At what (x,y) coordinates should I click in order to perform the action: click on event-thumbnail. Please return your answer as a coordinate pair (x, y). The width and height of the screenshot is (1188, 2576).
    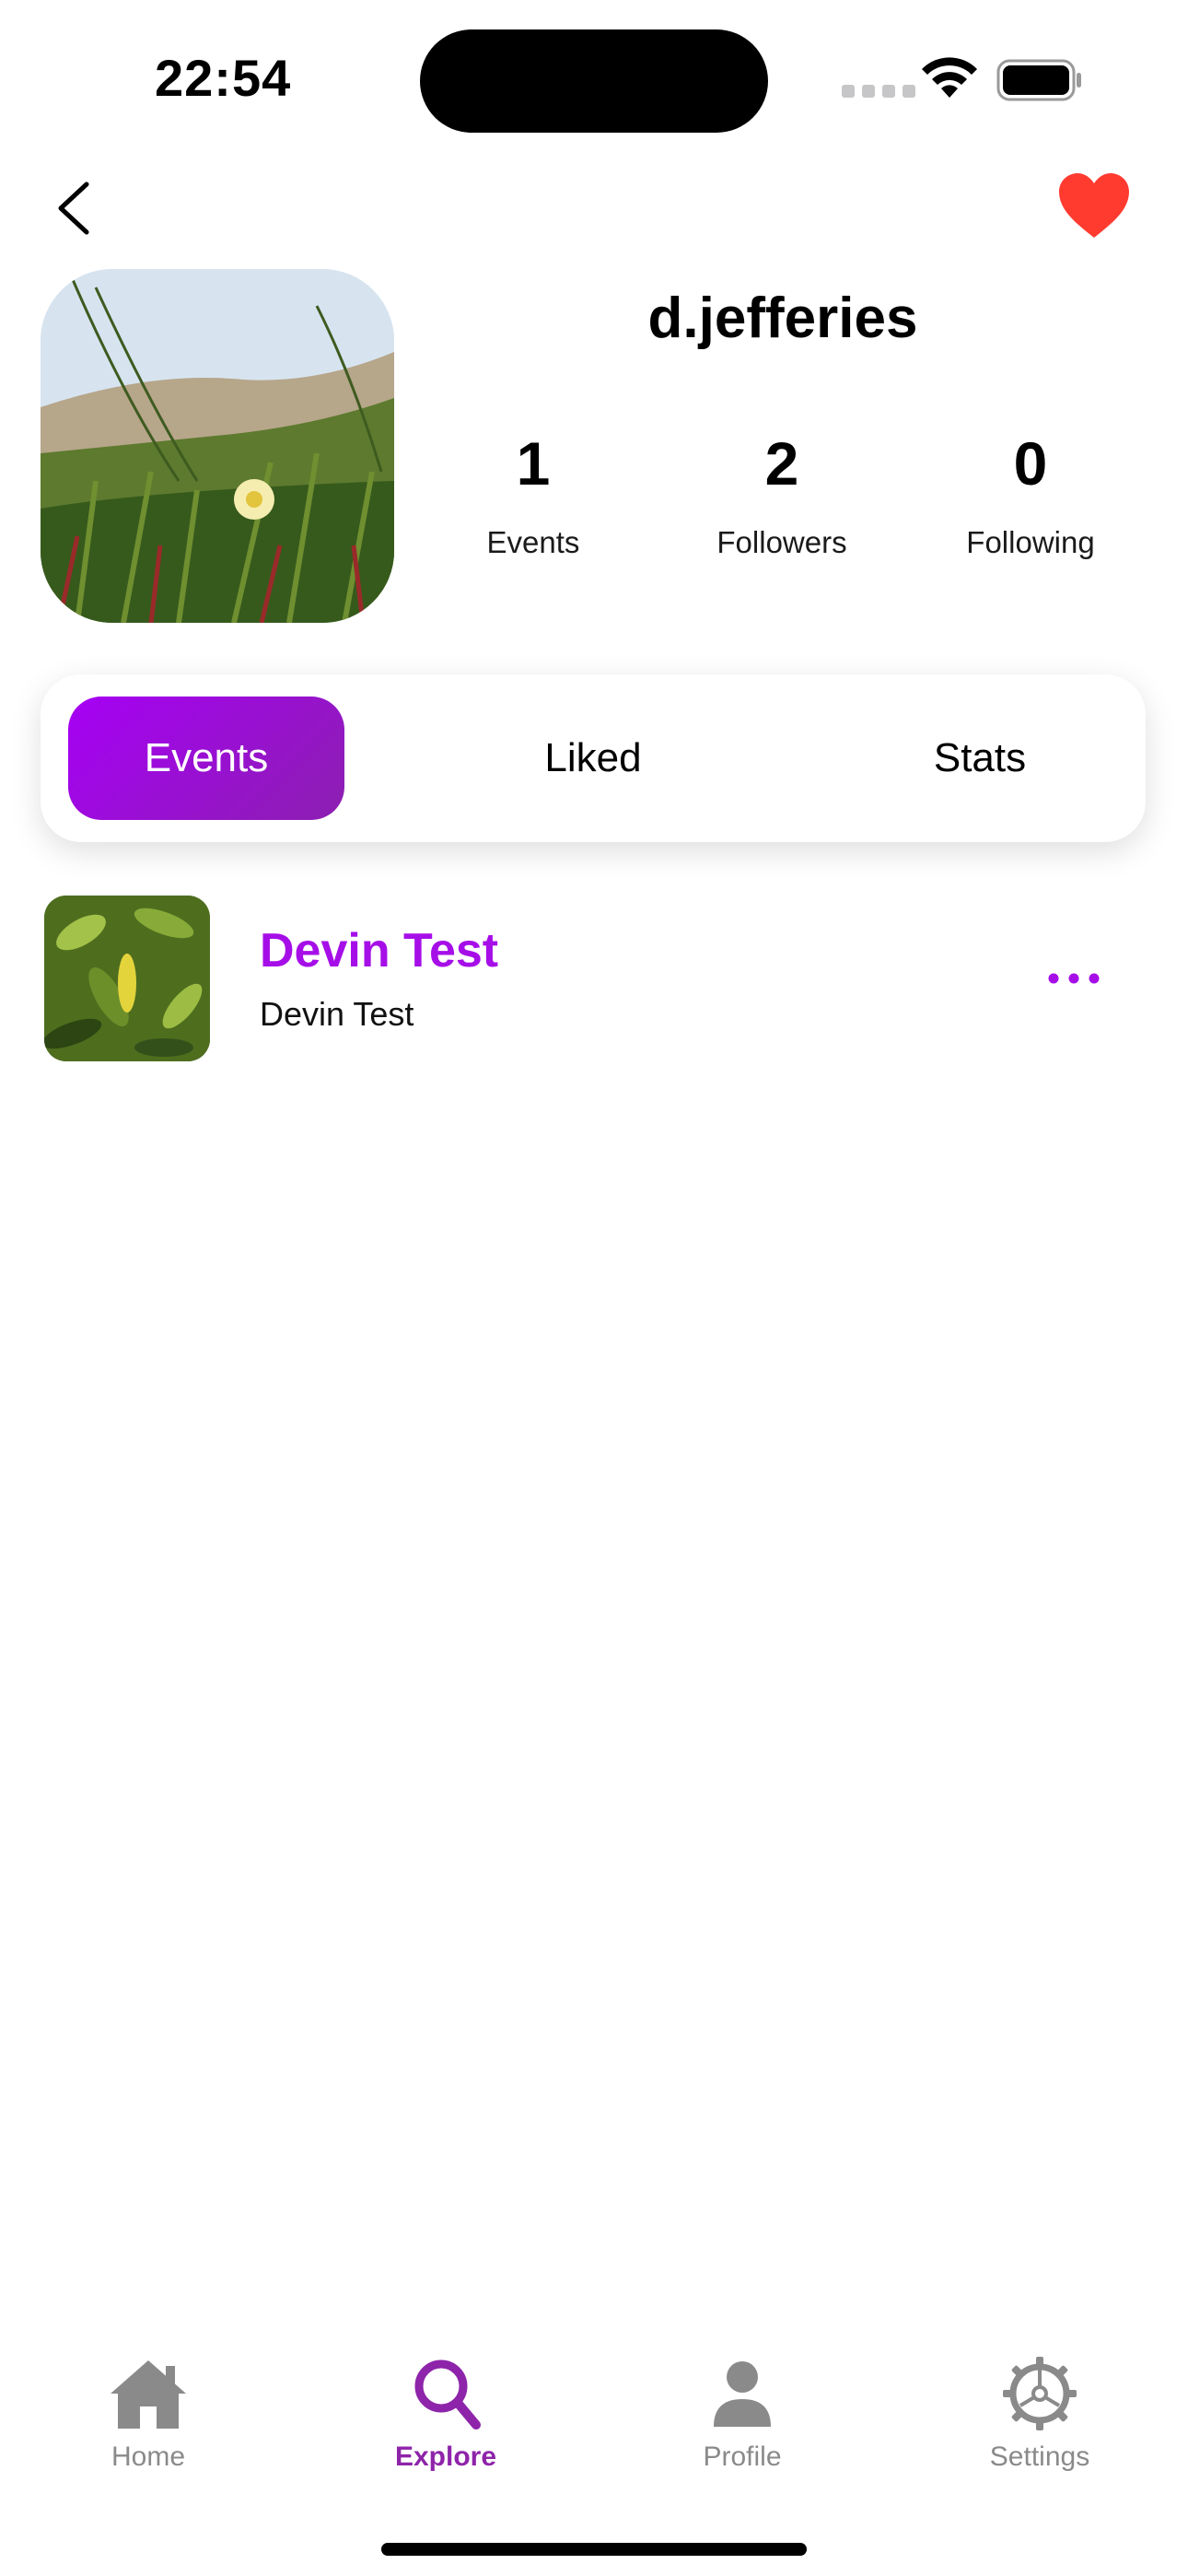
    Looking at the image, I should click on (127, 978).